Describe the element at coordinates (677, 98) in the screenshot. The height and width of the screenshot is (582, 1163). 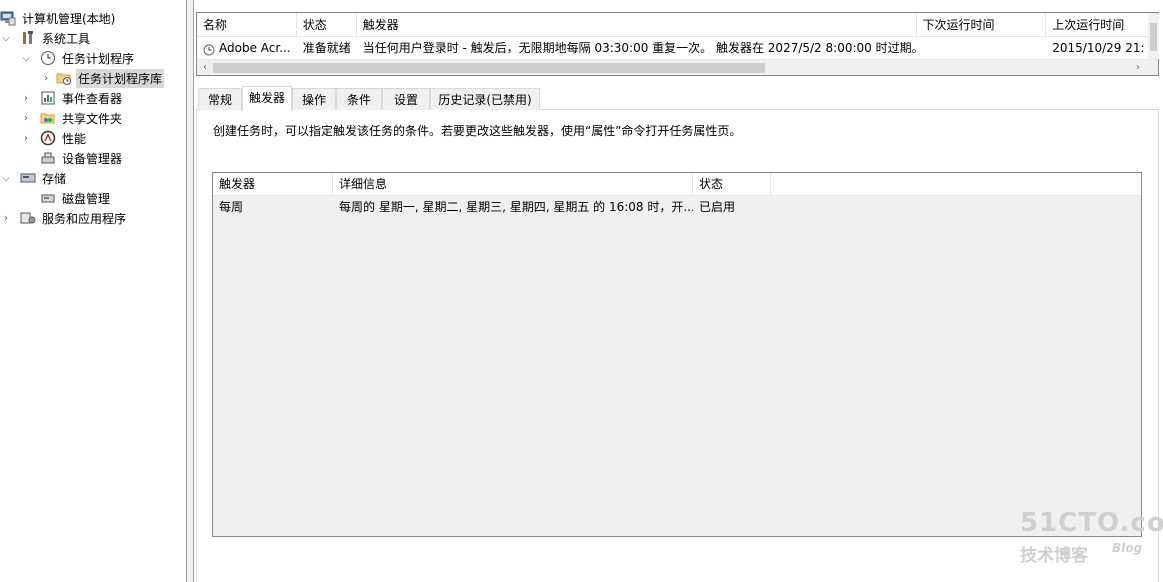
I see `tab-strip: 常规 触发器 操作 条件 设置 历史记录(已禁用)` at that location.